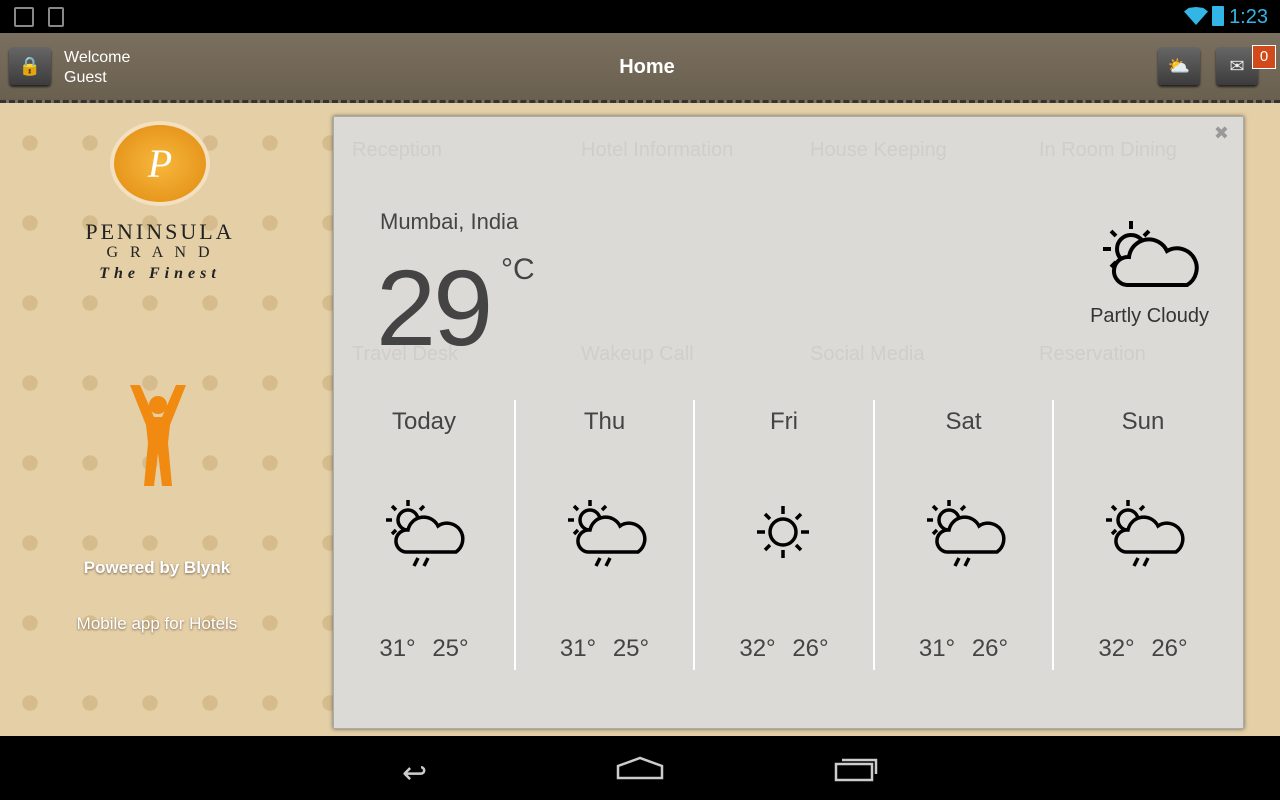 The width and height of the screenshot is (1280, 800). I want to click on forecast-temps: 31° 26°, so click(964, 649).